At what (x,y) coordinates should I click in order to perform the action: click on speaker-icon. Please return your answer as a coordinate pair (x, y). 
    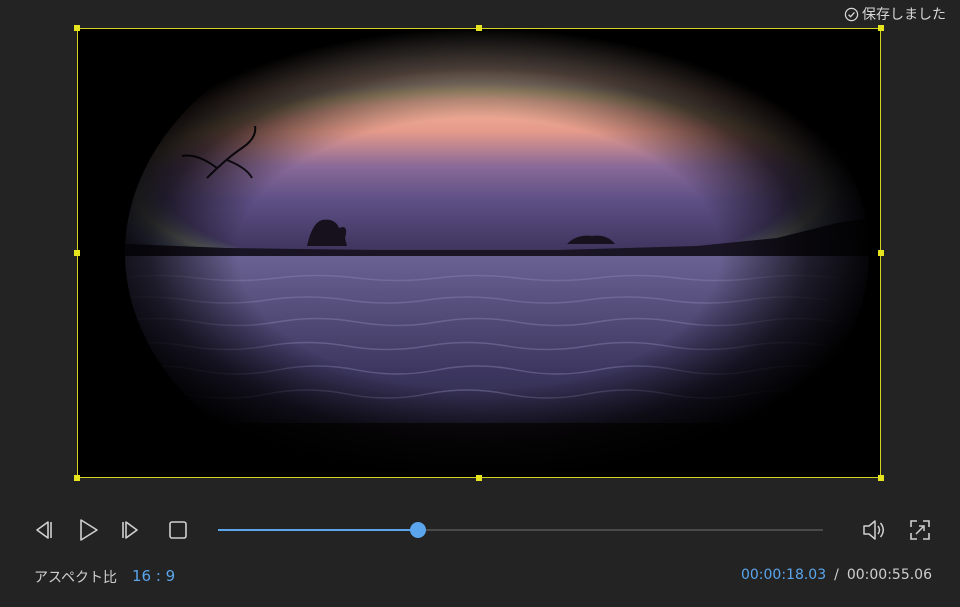
    Looking at the image, I should click on (873, 530).